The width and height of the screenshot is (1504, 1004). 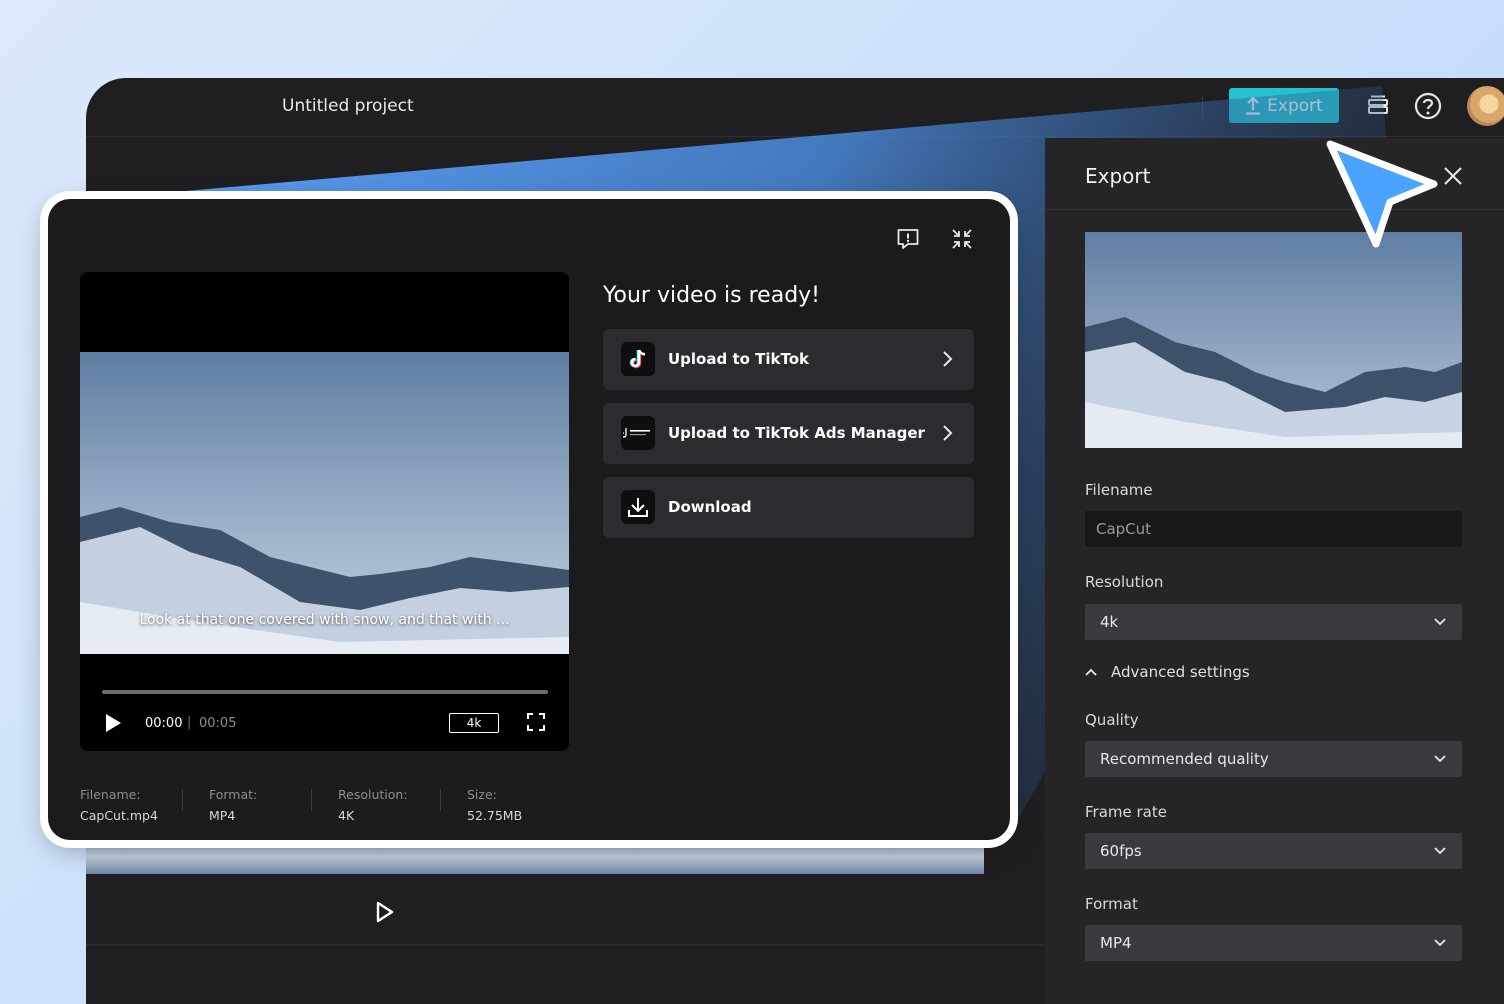 What do you see at coordinates (796, 433) in the screenshot?
I see `upload-tiktok-ads-label: Upload to TikTok Ads Manager` at bounding box center [796, 433].